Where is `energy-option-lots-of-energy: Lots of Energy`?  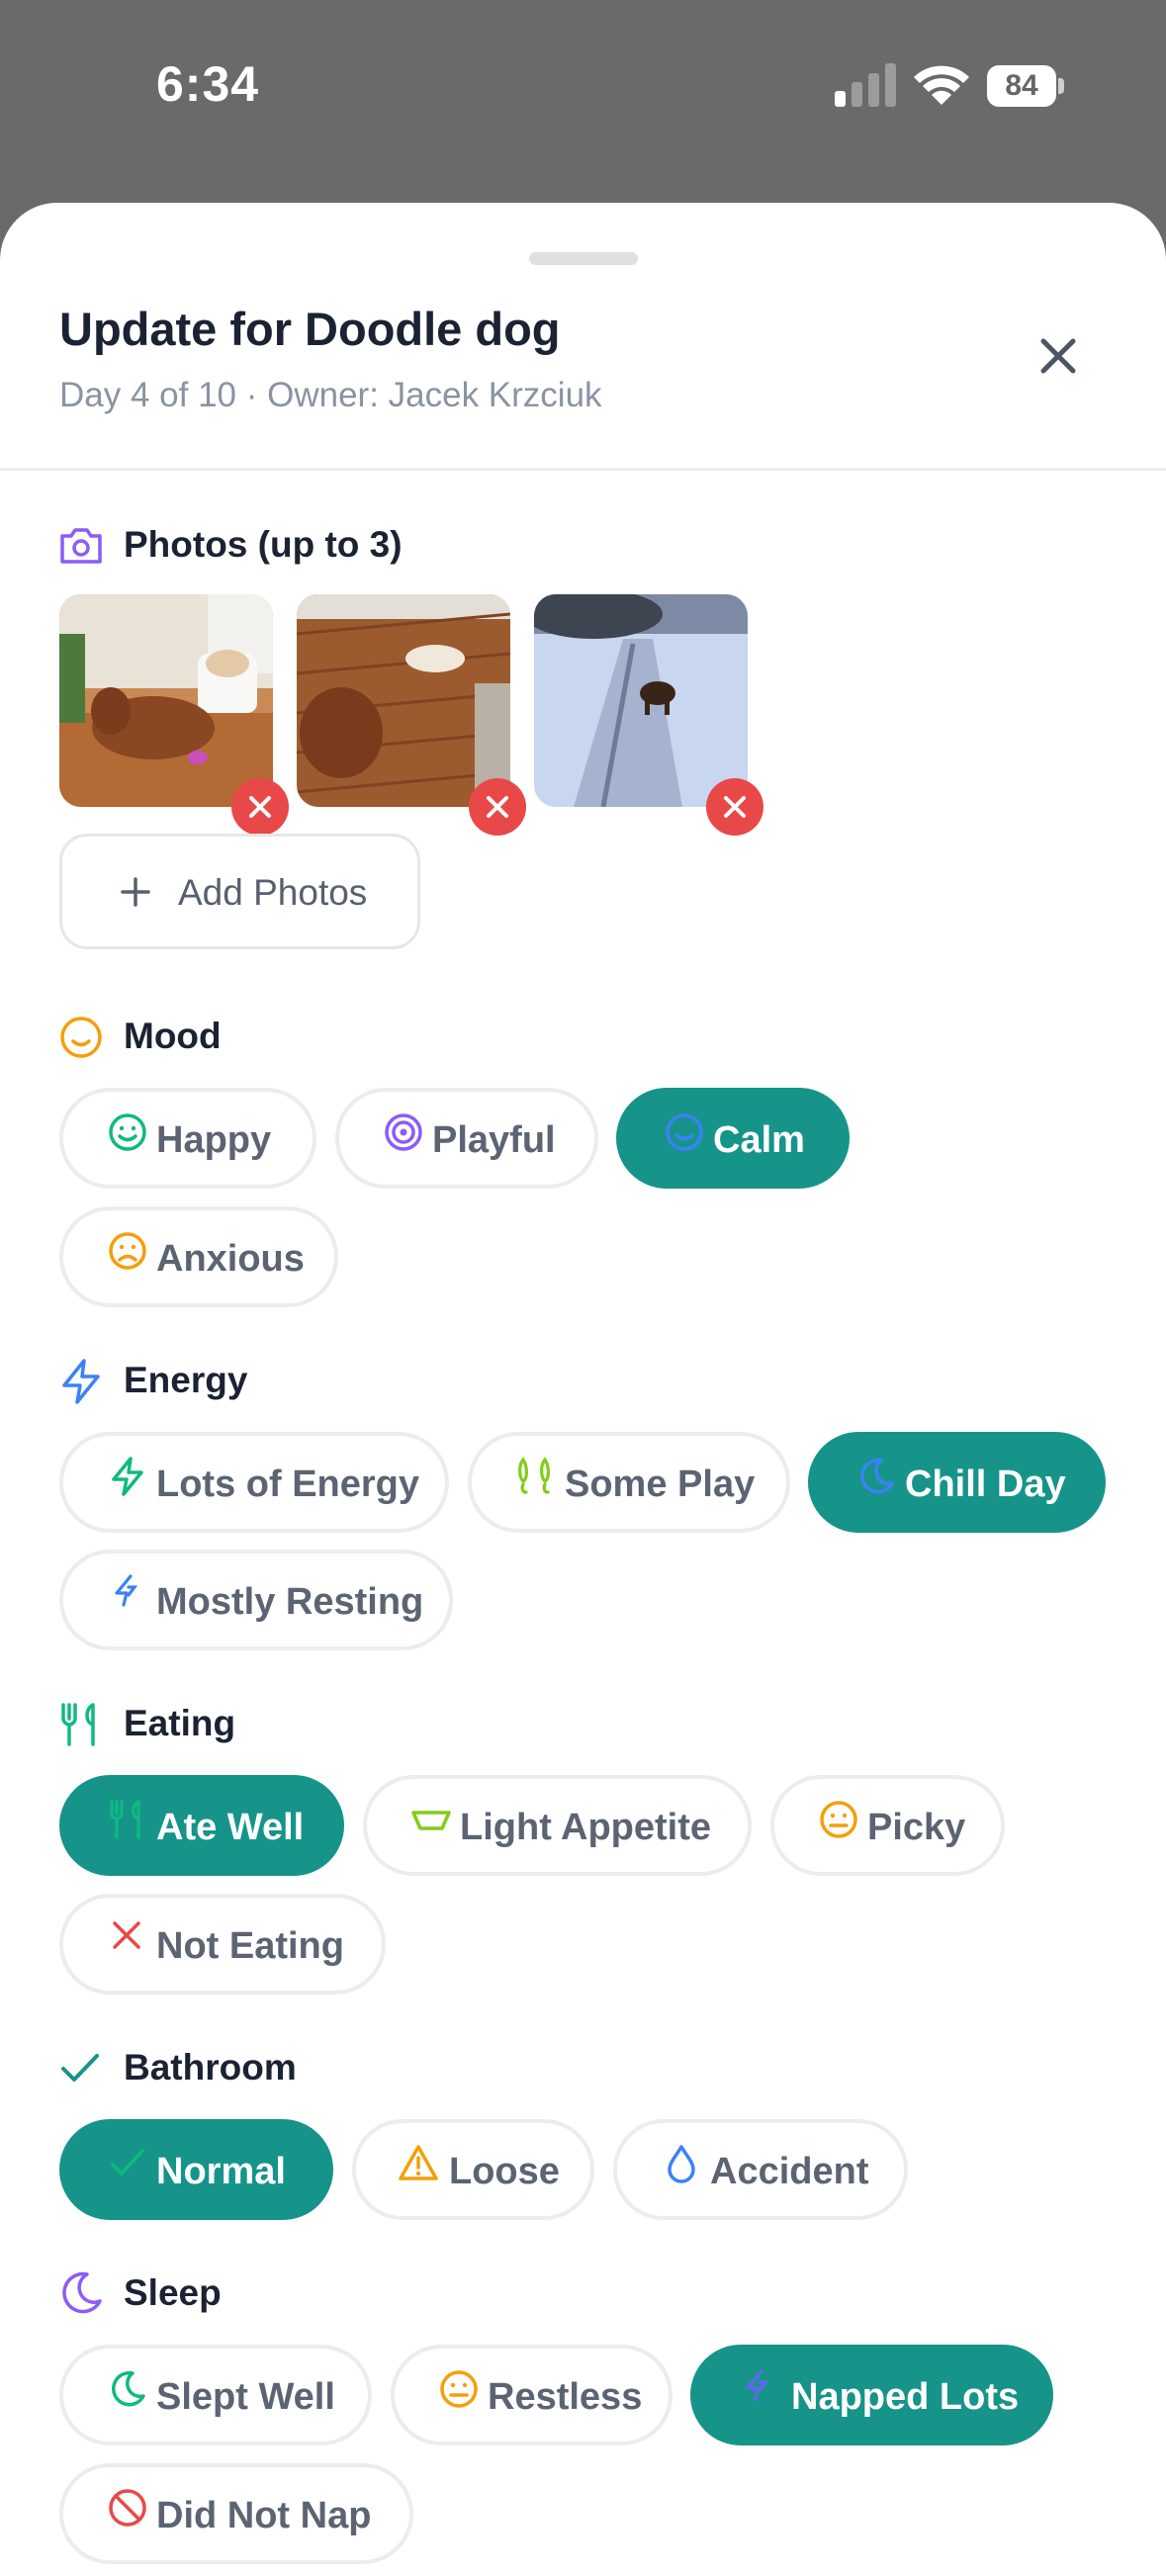
energy-option-lots-of-energy: Lots of Energy is located at coordinates (254, 1482).